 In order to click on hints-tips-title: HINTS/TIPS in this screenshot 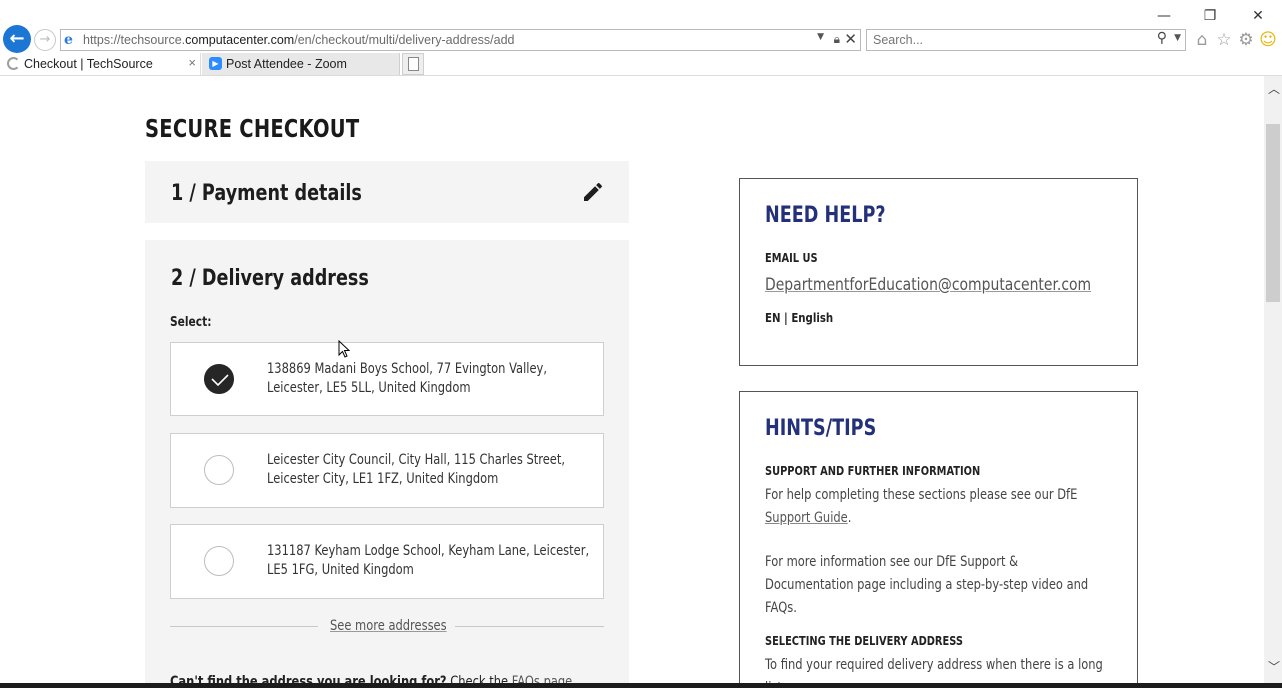, I will do `click(821, 428)`.